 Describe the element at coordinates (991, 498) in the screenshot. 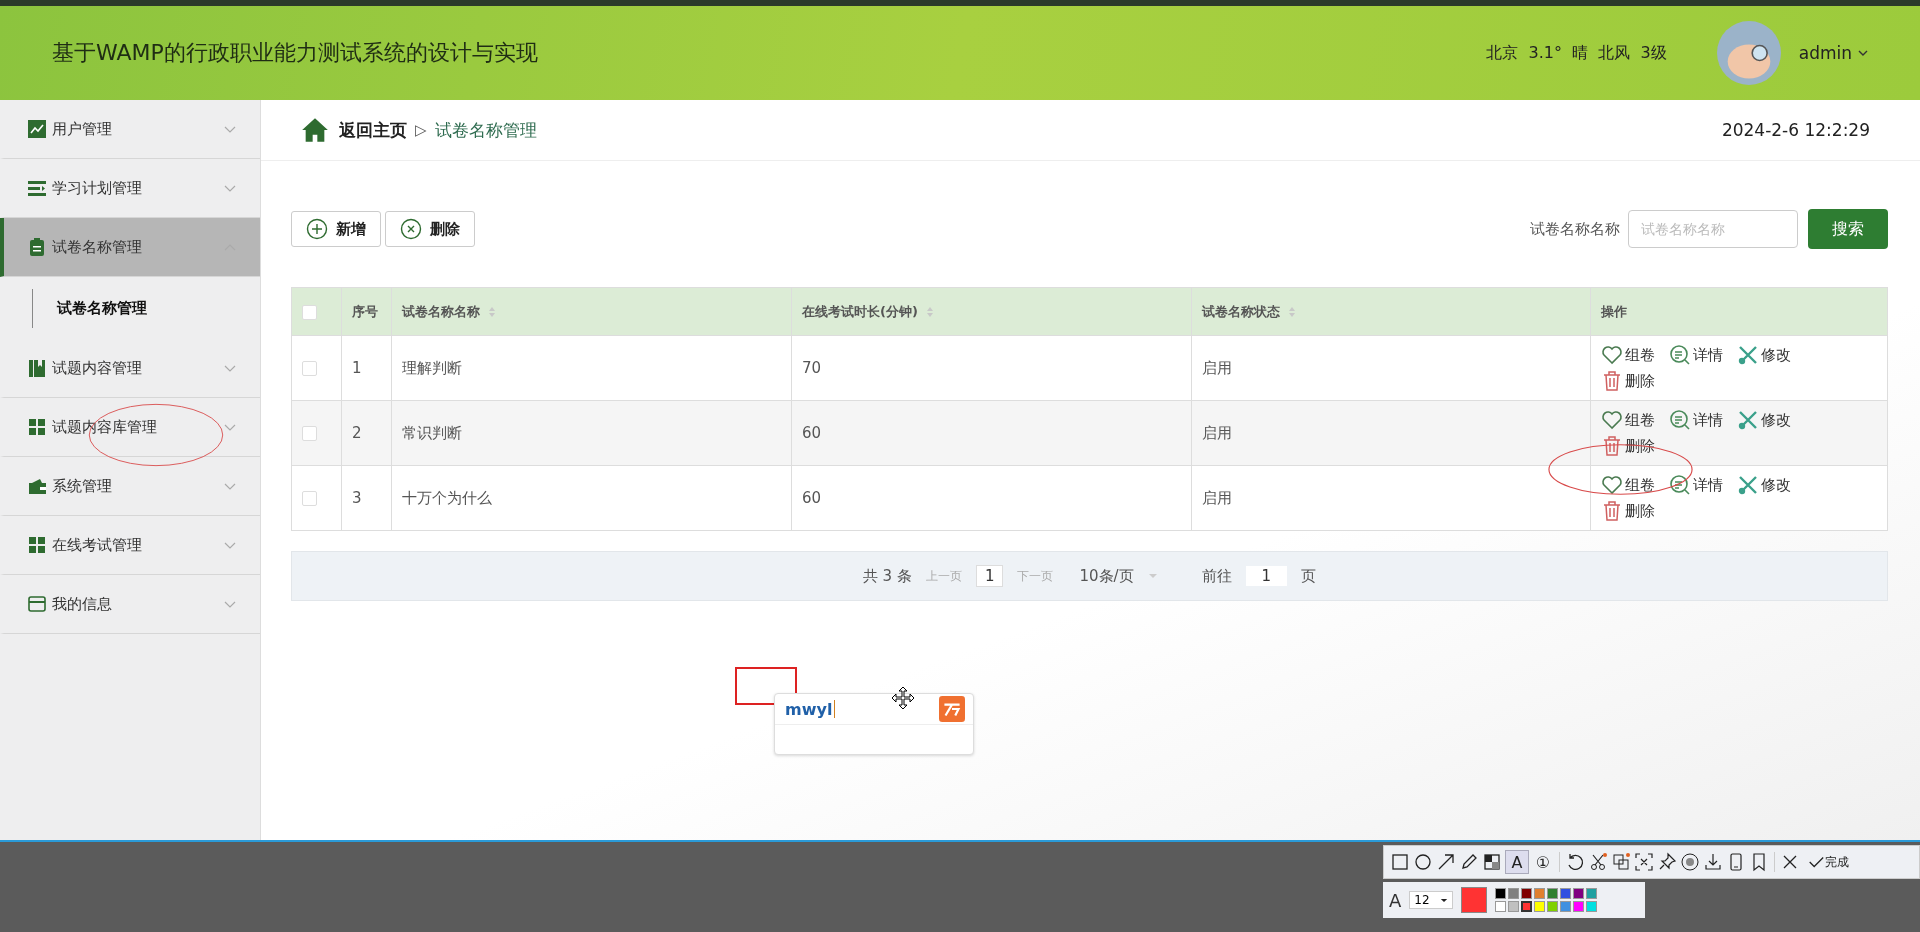

I see `table-cell: 60` at that location.